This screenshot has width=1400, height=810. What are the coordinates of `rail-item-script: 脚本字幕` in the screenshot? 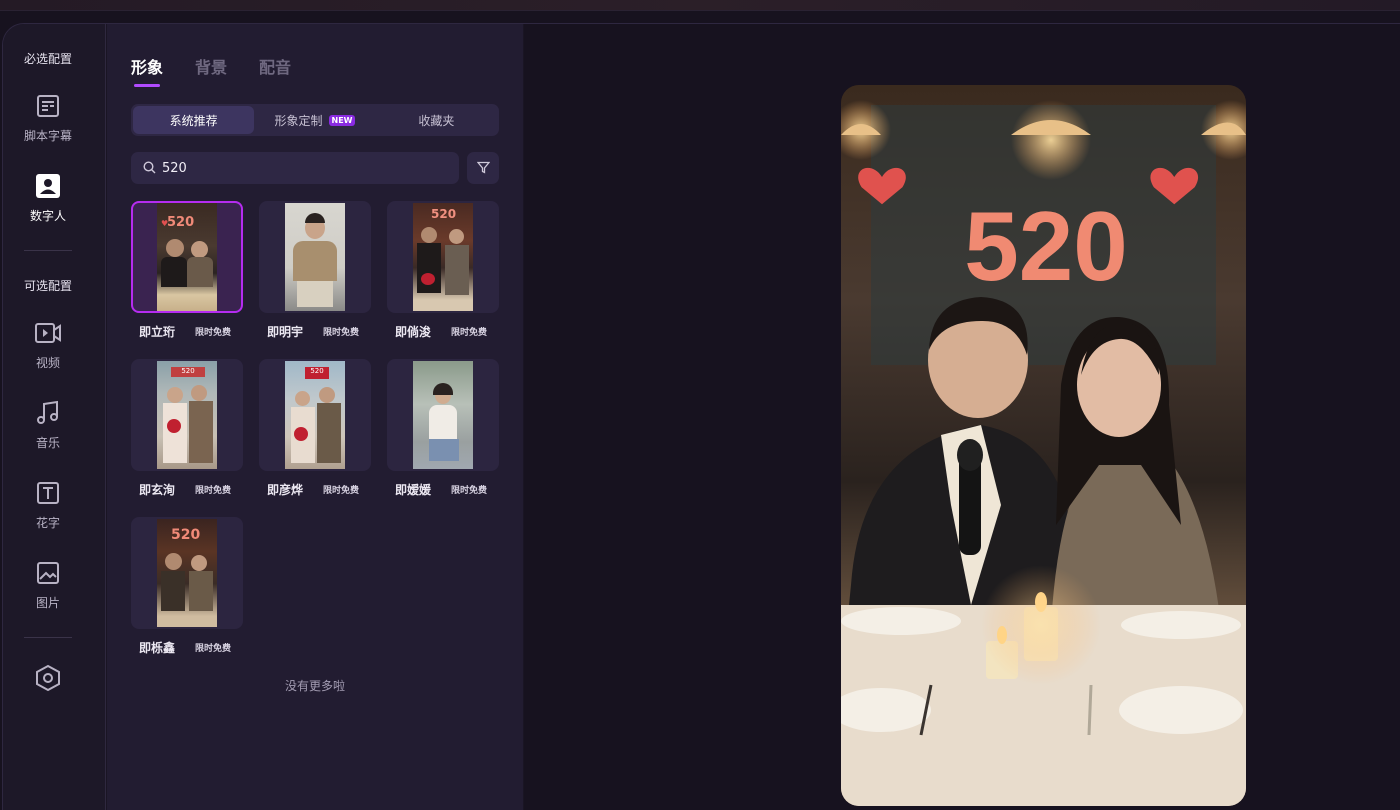 It's located at (48, 125).